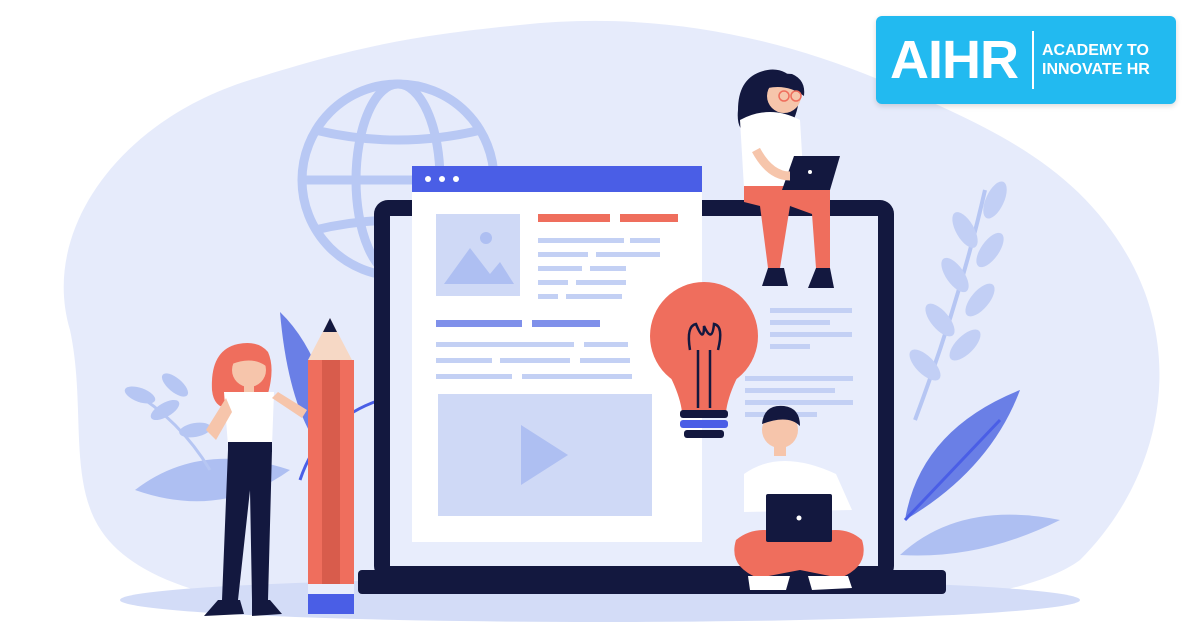 The image size is (1200, 627). What do you see at coordinates (1026, 60) in the screenshot?
I see `aihr-logo: AIHR ACADEMY TO INNOVATE HR` at bounding box center [1026, 60].